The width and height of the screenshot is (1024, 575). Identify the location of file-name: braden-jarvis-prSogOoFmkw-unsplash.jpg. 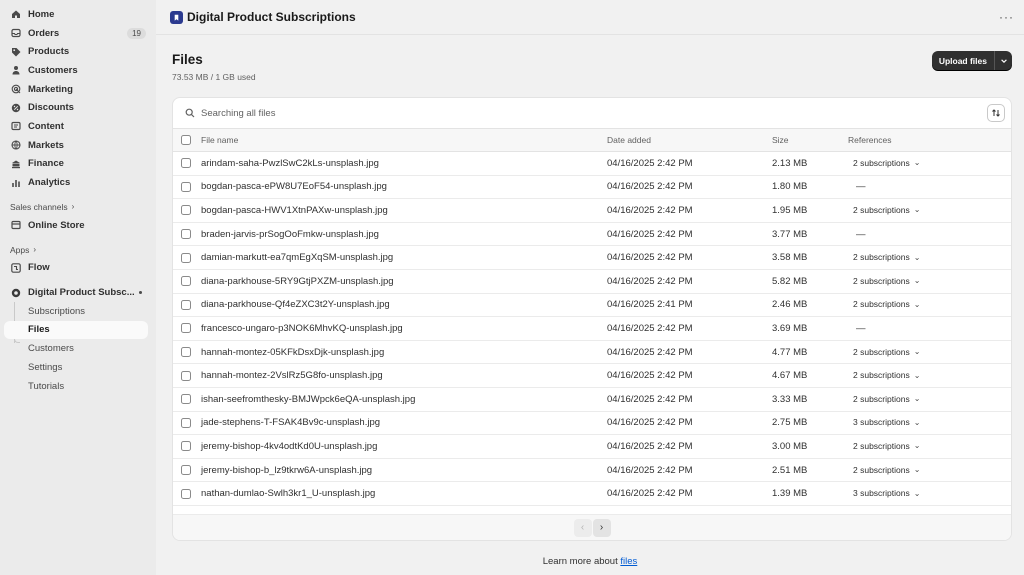
(404, 234).